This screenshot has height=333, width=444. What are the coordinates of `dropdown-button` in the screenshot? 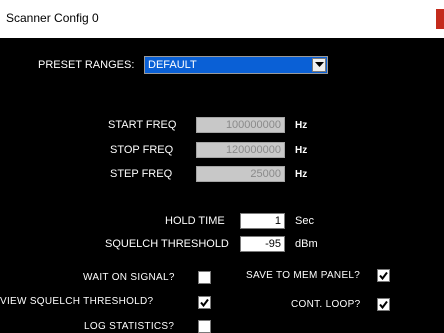 It's located at (319, 65).